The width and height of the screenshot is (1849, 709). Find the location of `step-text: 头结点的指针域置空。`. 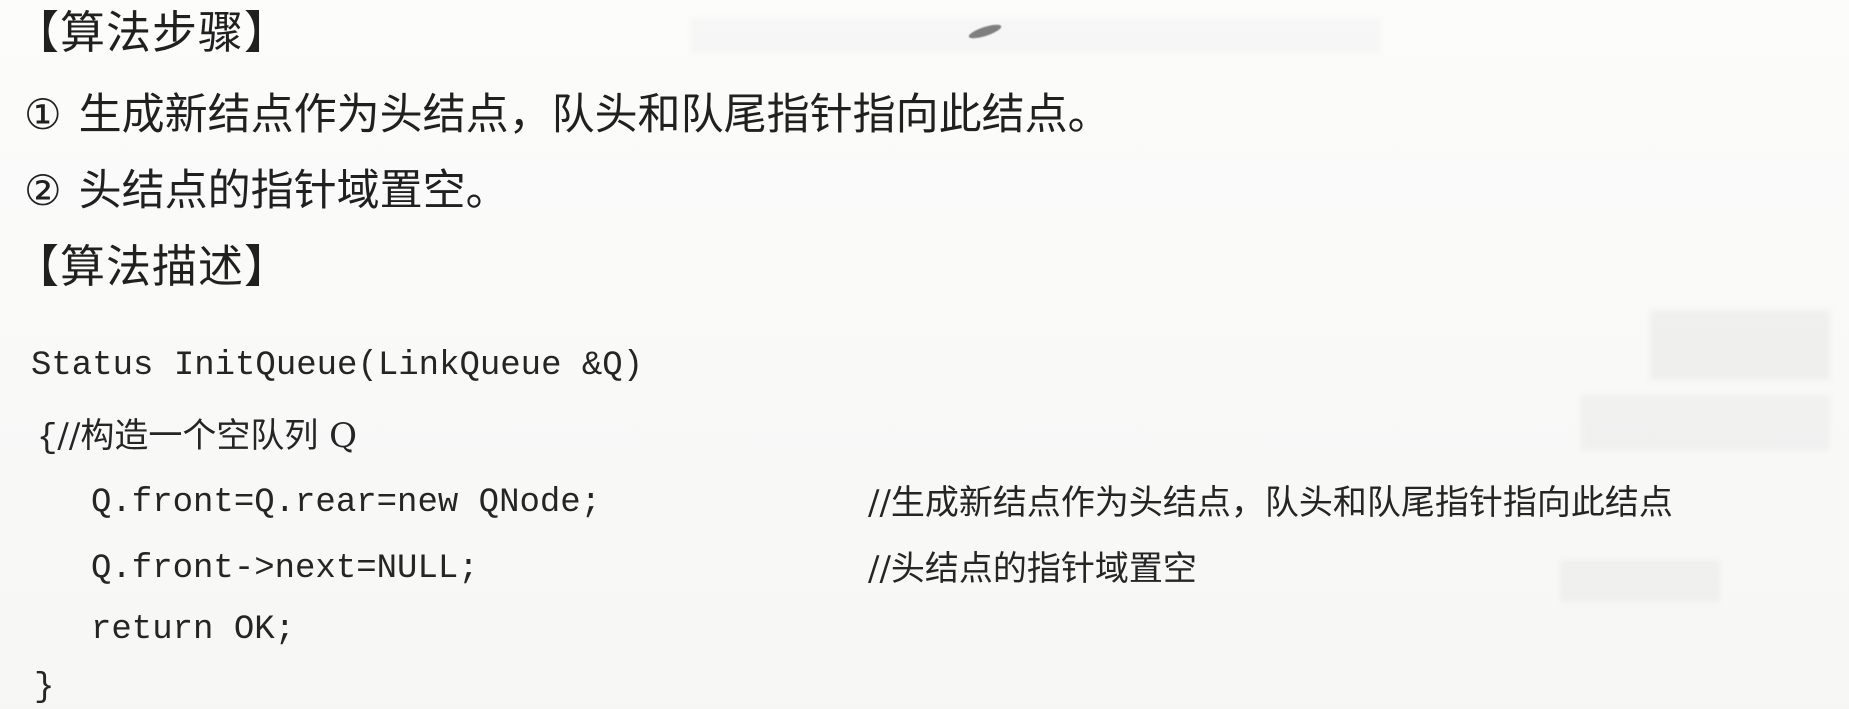

step-text: 头结点的指针域置空。 is located at coordinates (293, 191).